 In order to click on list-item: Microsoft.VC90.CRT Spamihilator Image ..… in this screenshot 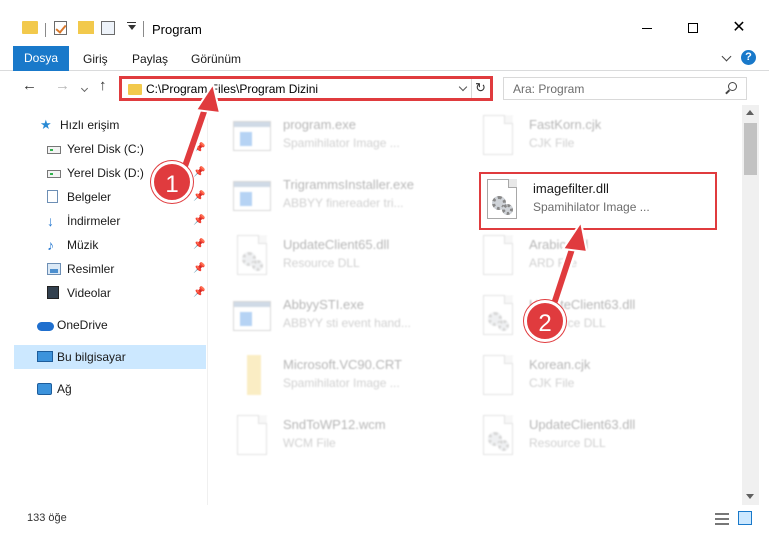, I will do `click(355, 377)`.